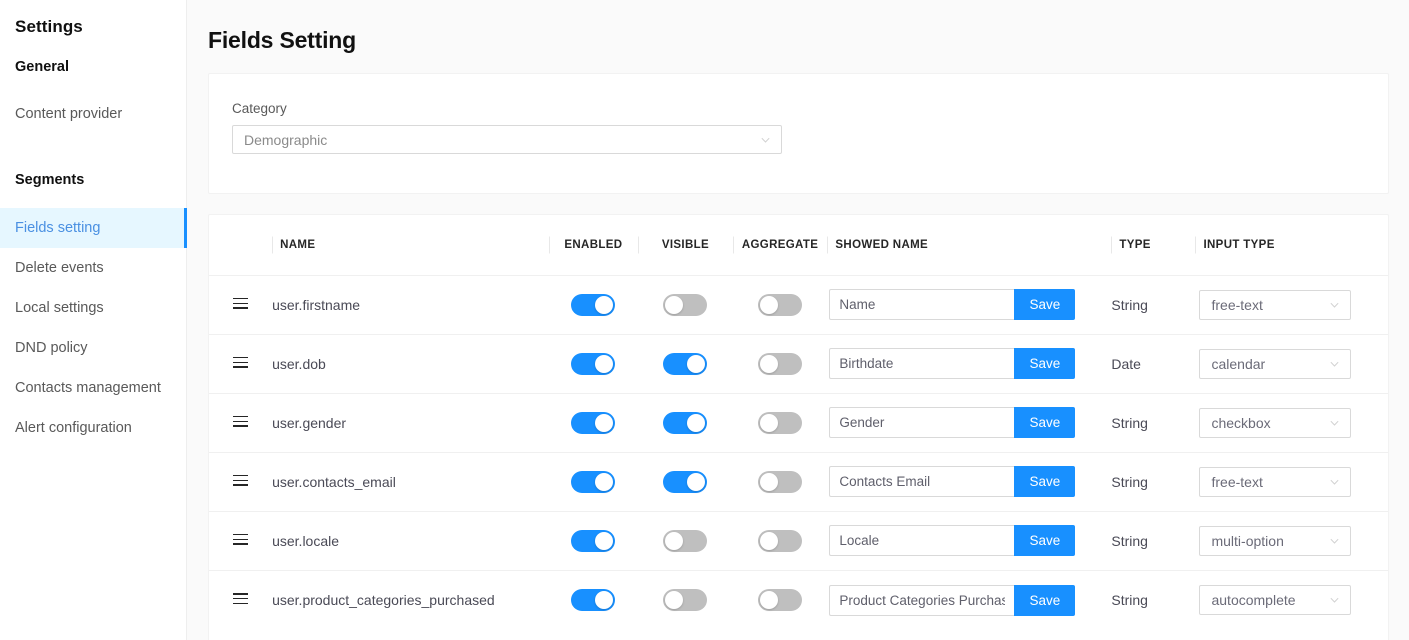  Describe the element at coordinates (1275, 540) in the screenshot. I see `input-type-select: multi-option` at that location.